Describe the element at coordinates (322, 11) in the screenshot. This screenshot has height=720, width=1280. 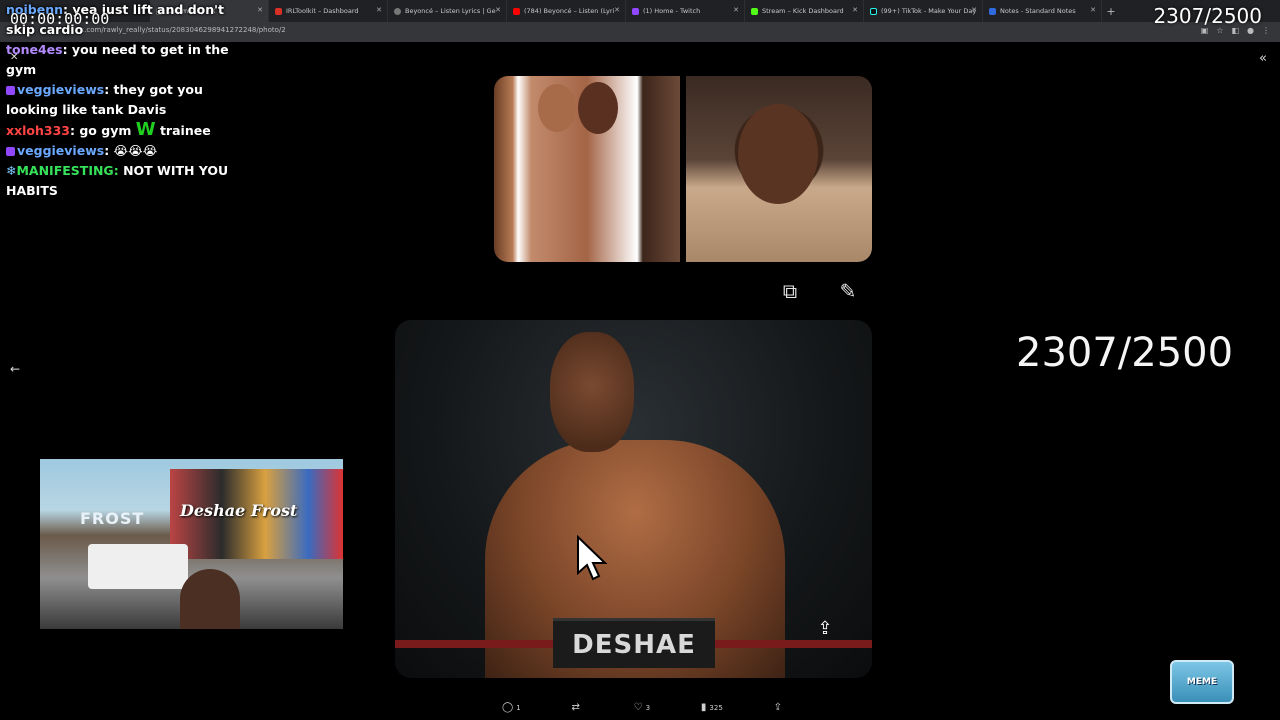
I see `tab-label: IRLToolkit – Dashboard` at that location.